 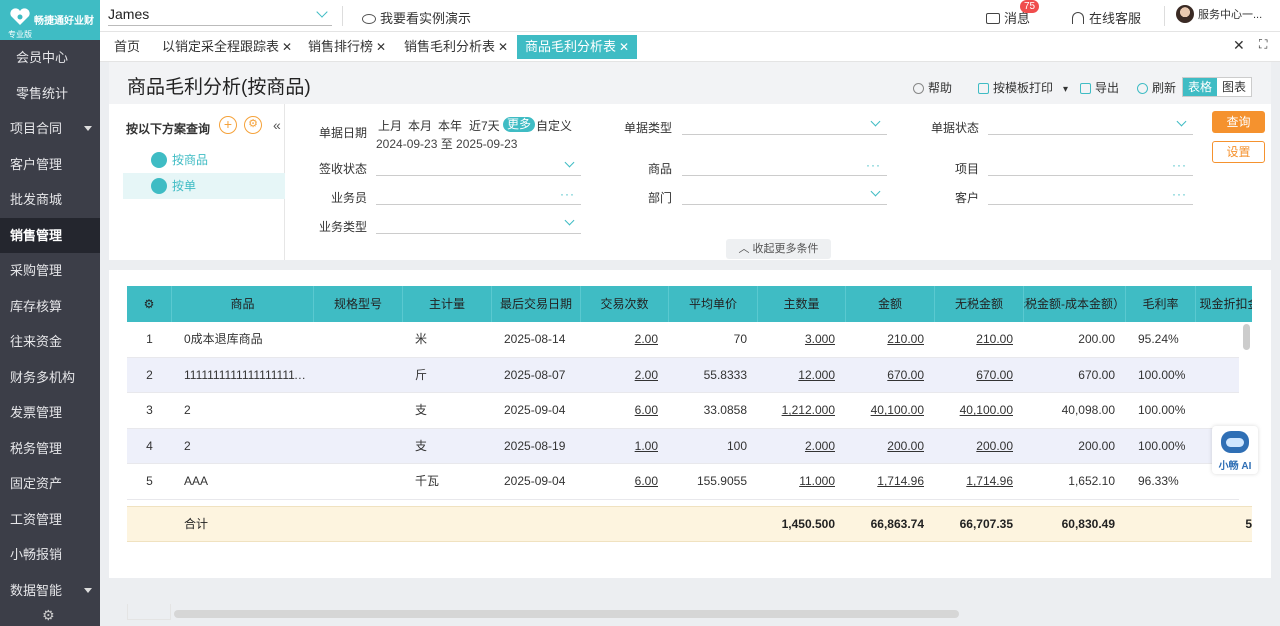 What do you see at coordinates (554, 125) in the screenshot?
I see `date-quick-option: 自定义` at bounding box center [554, 125].